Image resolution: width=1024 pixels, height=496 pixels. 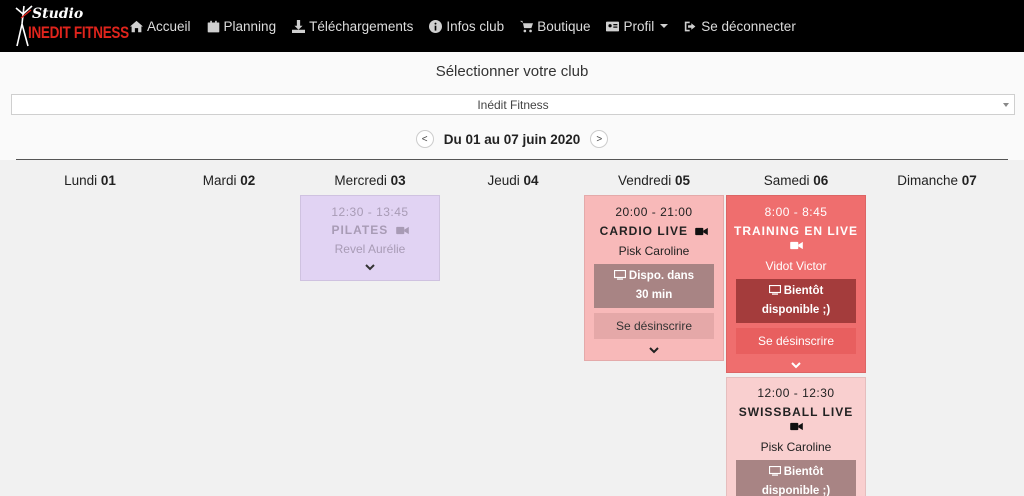 I want to click on class-name: SWISSBALL LIVE, so click(x=796, y=419).